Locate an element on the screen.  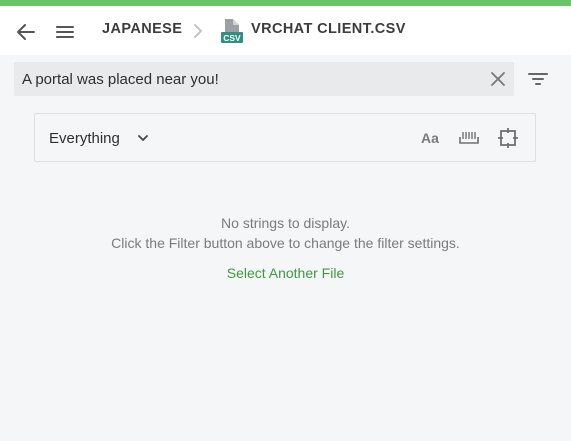
match-case-button: Aa is located at coordinates (430, 138).